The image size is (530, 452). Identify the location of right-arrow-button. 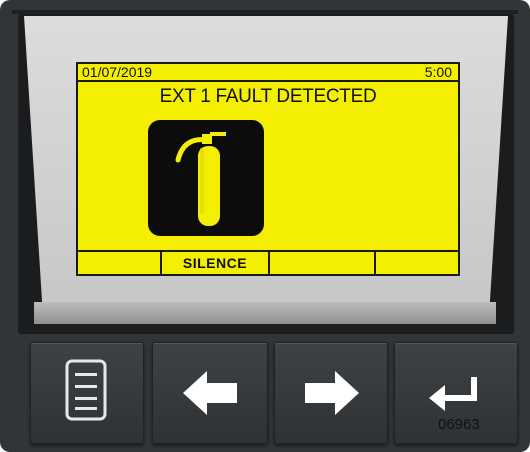
(331, 393).